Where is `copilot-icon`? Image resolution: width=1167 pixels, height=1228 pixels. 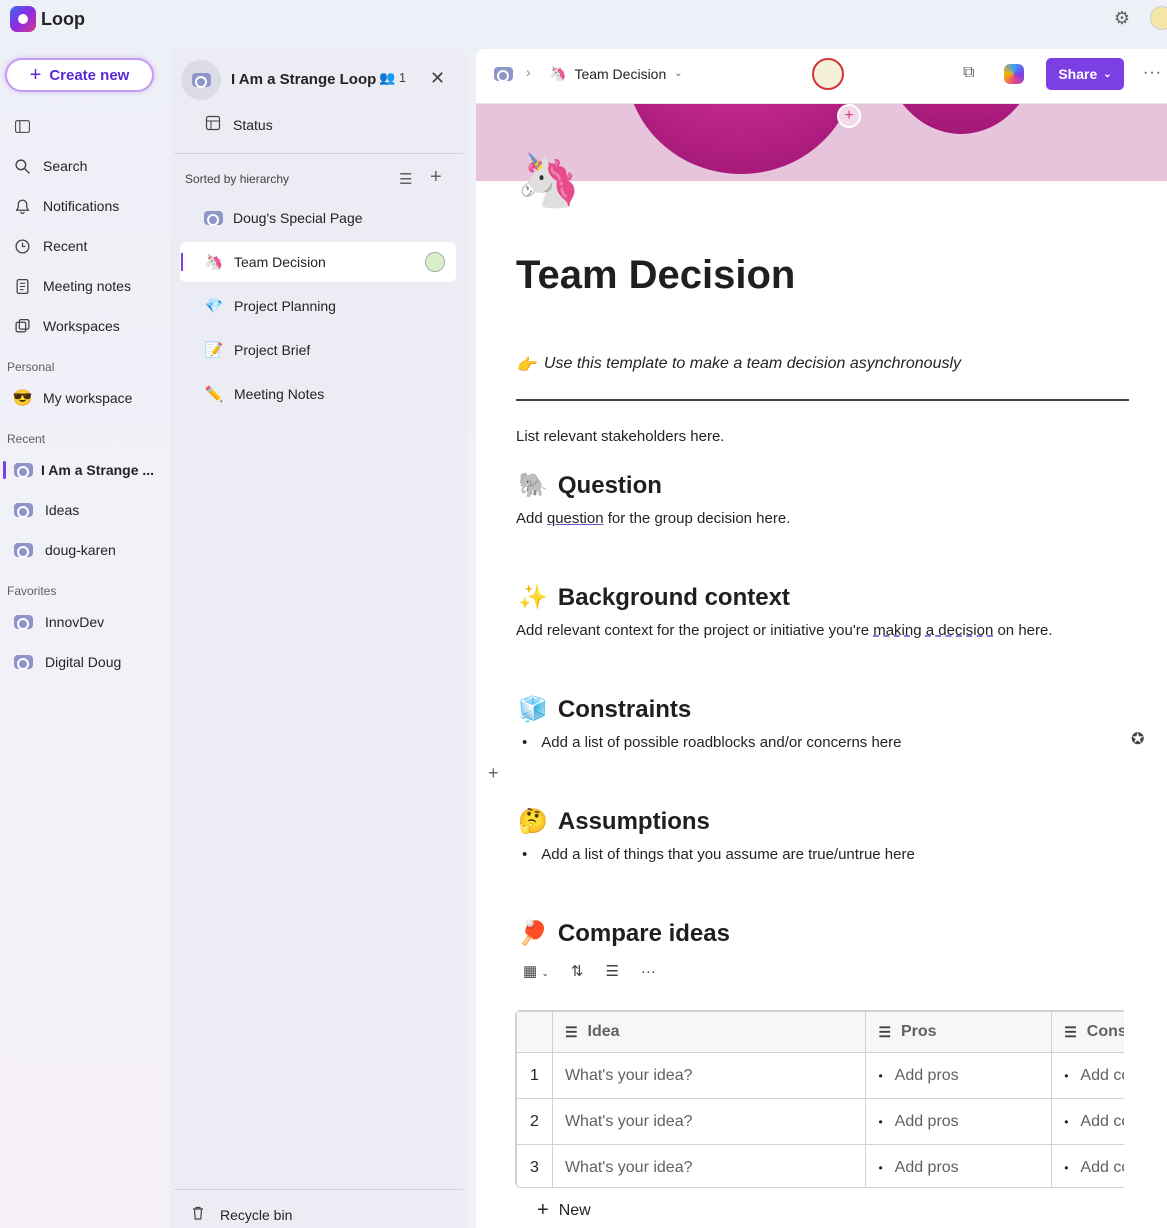
copilot-icon is located at coordinates (1014, 74).